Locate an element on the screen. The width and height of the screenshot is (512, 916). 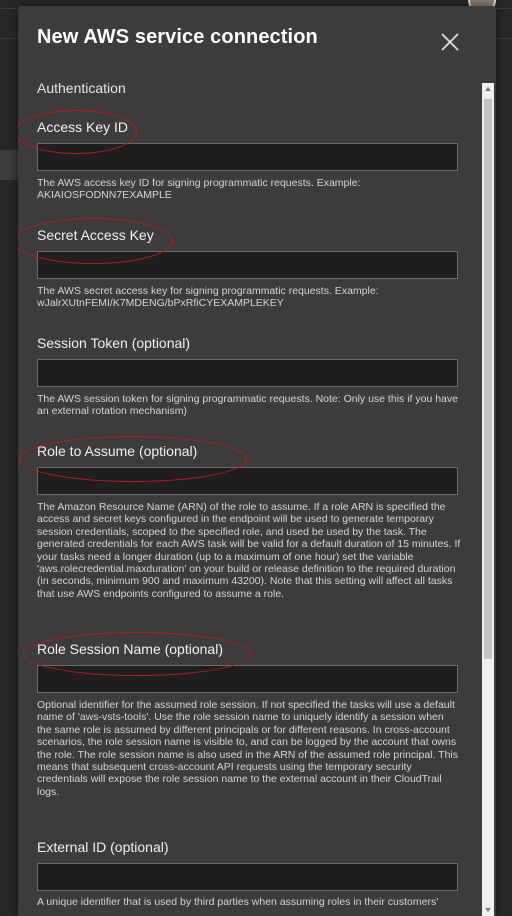
scroll-up-arrow-icon is located at coordinates (488, 89).